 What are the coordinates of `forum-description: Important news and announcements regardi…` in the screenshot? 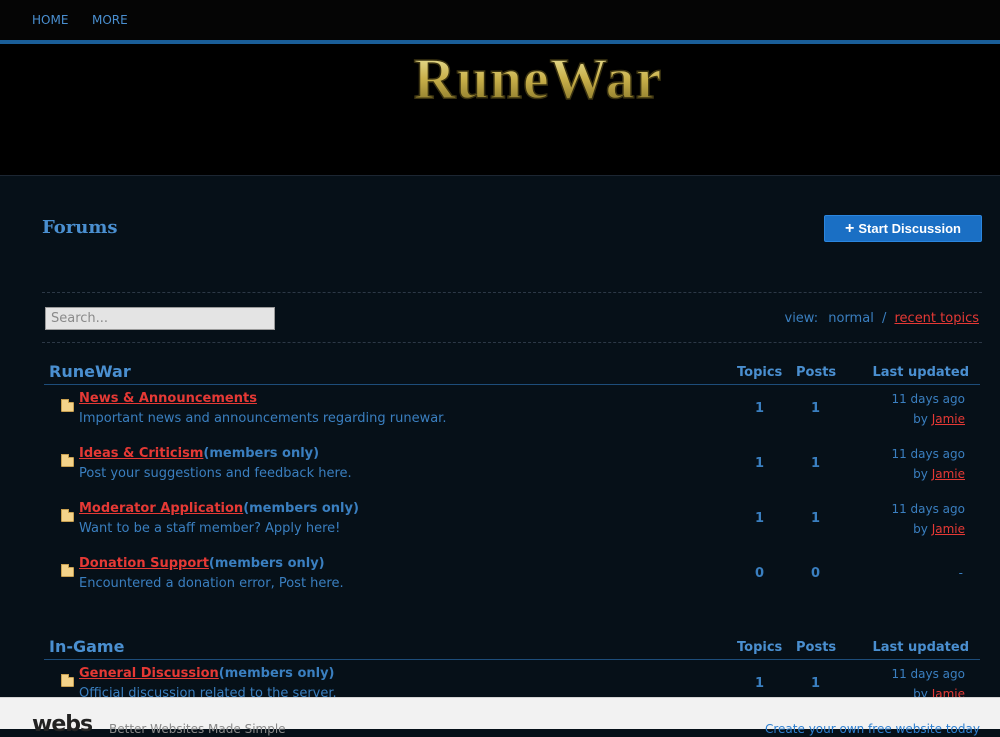 It's located at (263, 418).